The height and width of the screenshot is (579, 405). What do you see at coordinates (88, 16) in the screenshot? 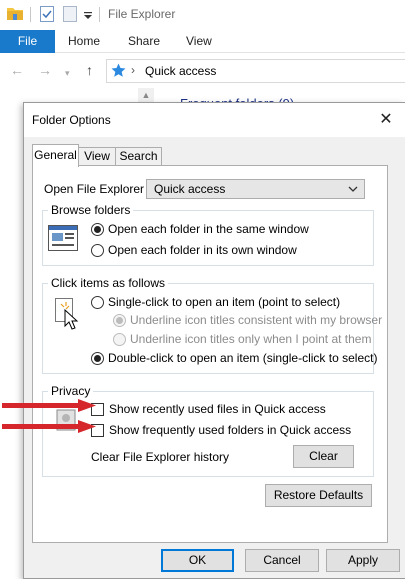
I see `customize-toolbar-icon` at bounding box center [88, 16].